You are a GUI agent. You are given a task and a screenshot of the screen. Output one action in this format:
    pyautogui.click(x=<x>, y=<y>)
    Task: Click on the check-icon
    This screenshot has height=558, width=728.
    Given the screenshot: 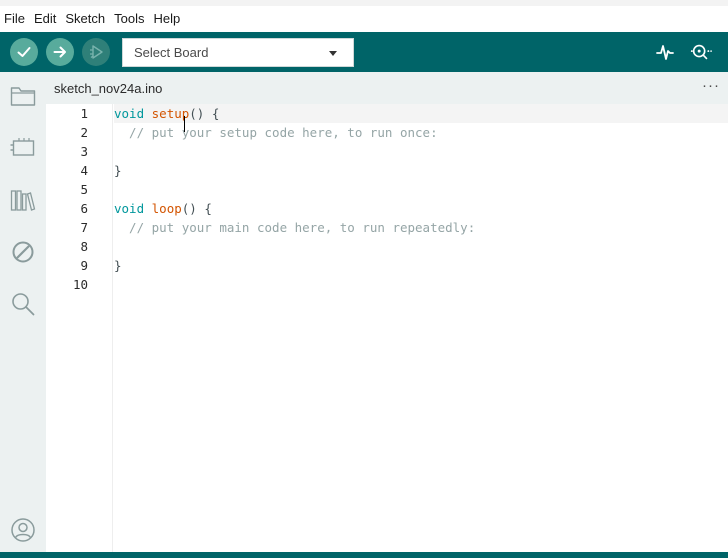 What is the action you would take?
    pyautogui.click(x=24, y=52)
    